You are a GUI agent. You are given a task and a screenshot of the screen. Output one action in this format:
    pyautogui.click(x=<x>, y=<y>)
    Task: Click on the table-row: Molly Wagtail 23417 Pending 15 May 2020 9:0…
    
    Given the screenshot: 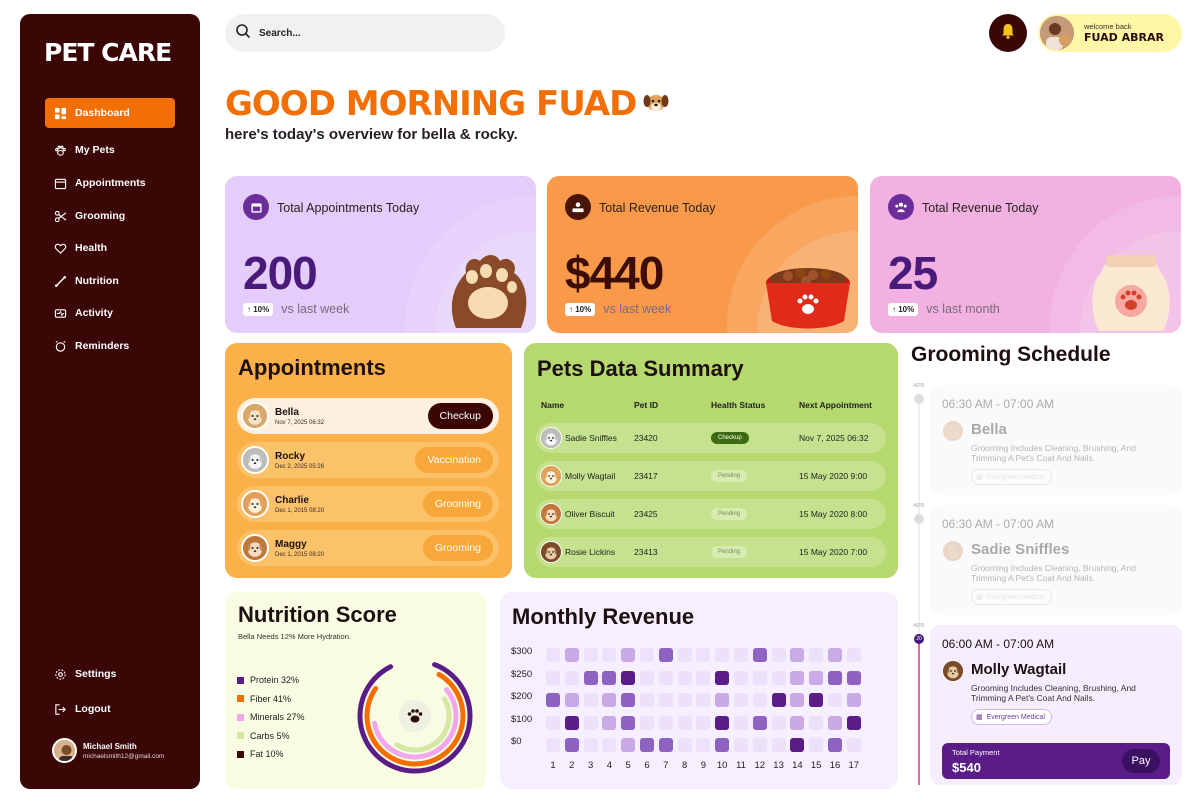 What is the action you would take?
    pyautogui.click(x=711, y=476)
    